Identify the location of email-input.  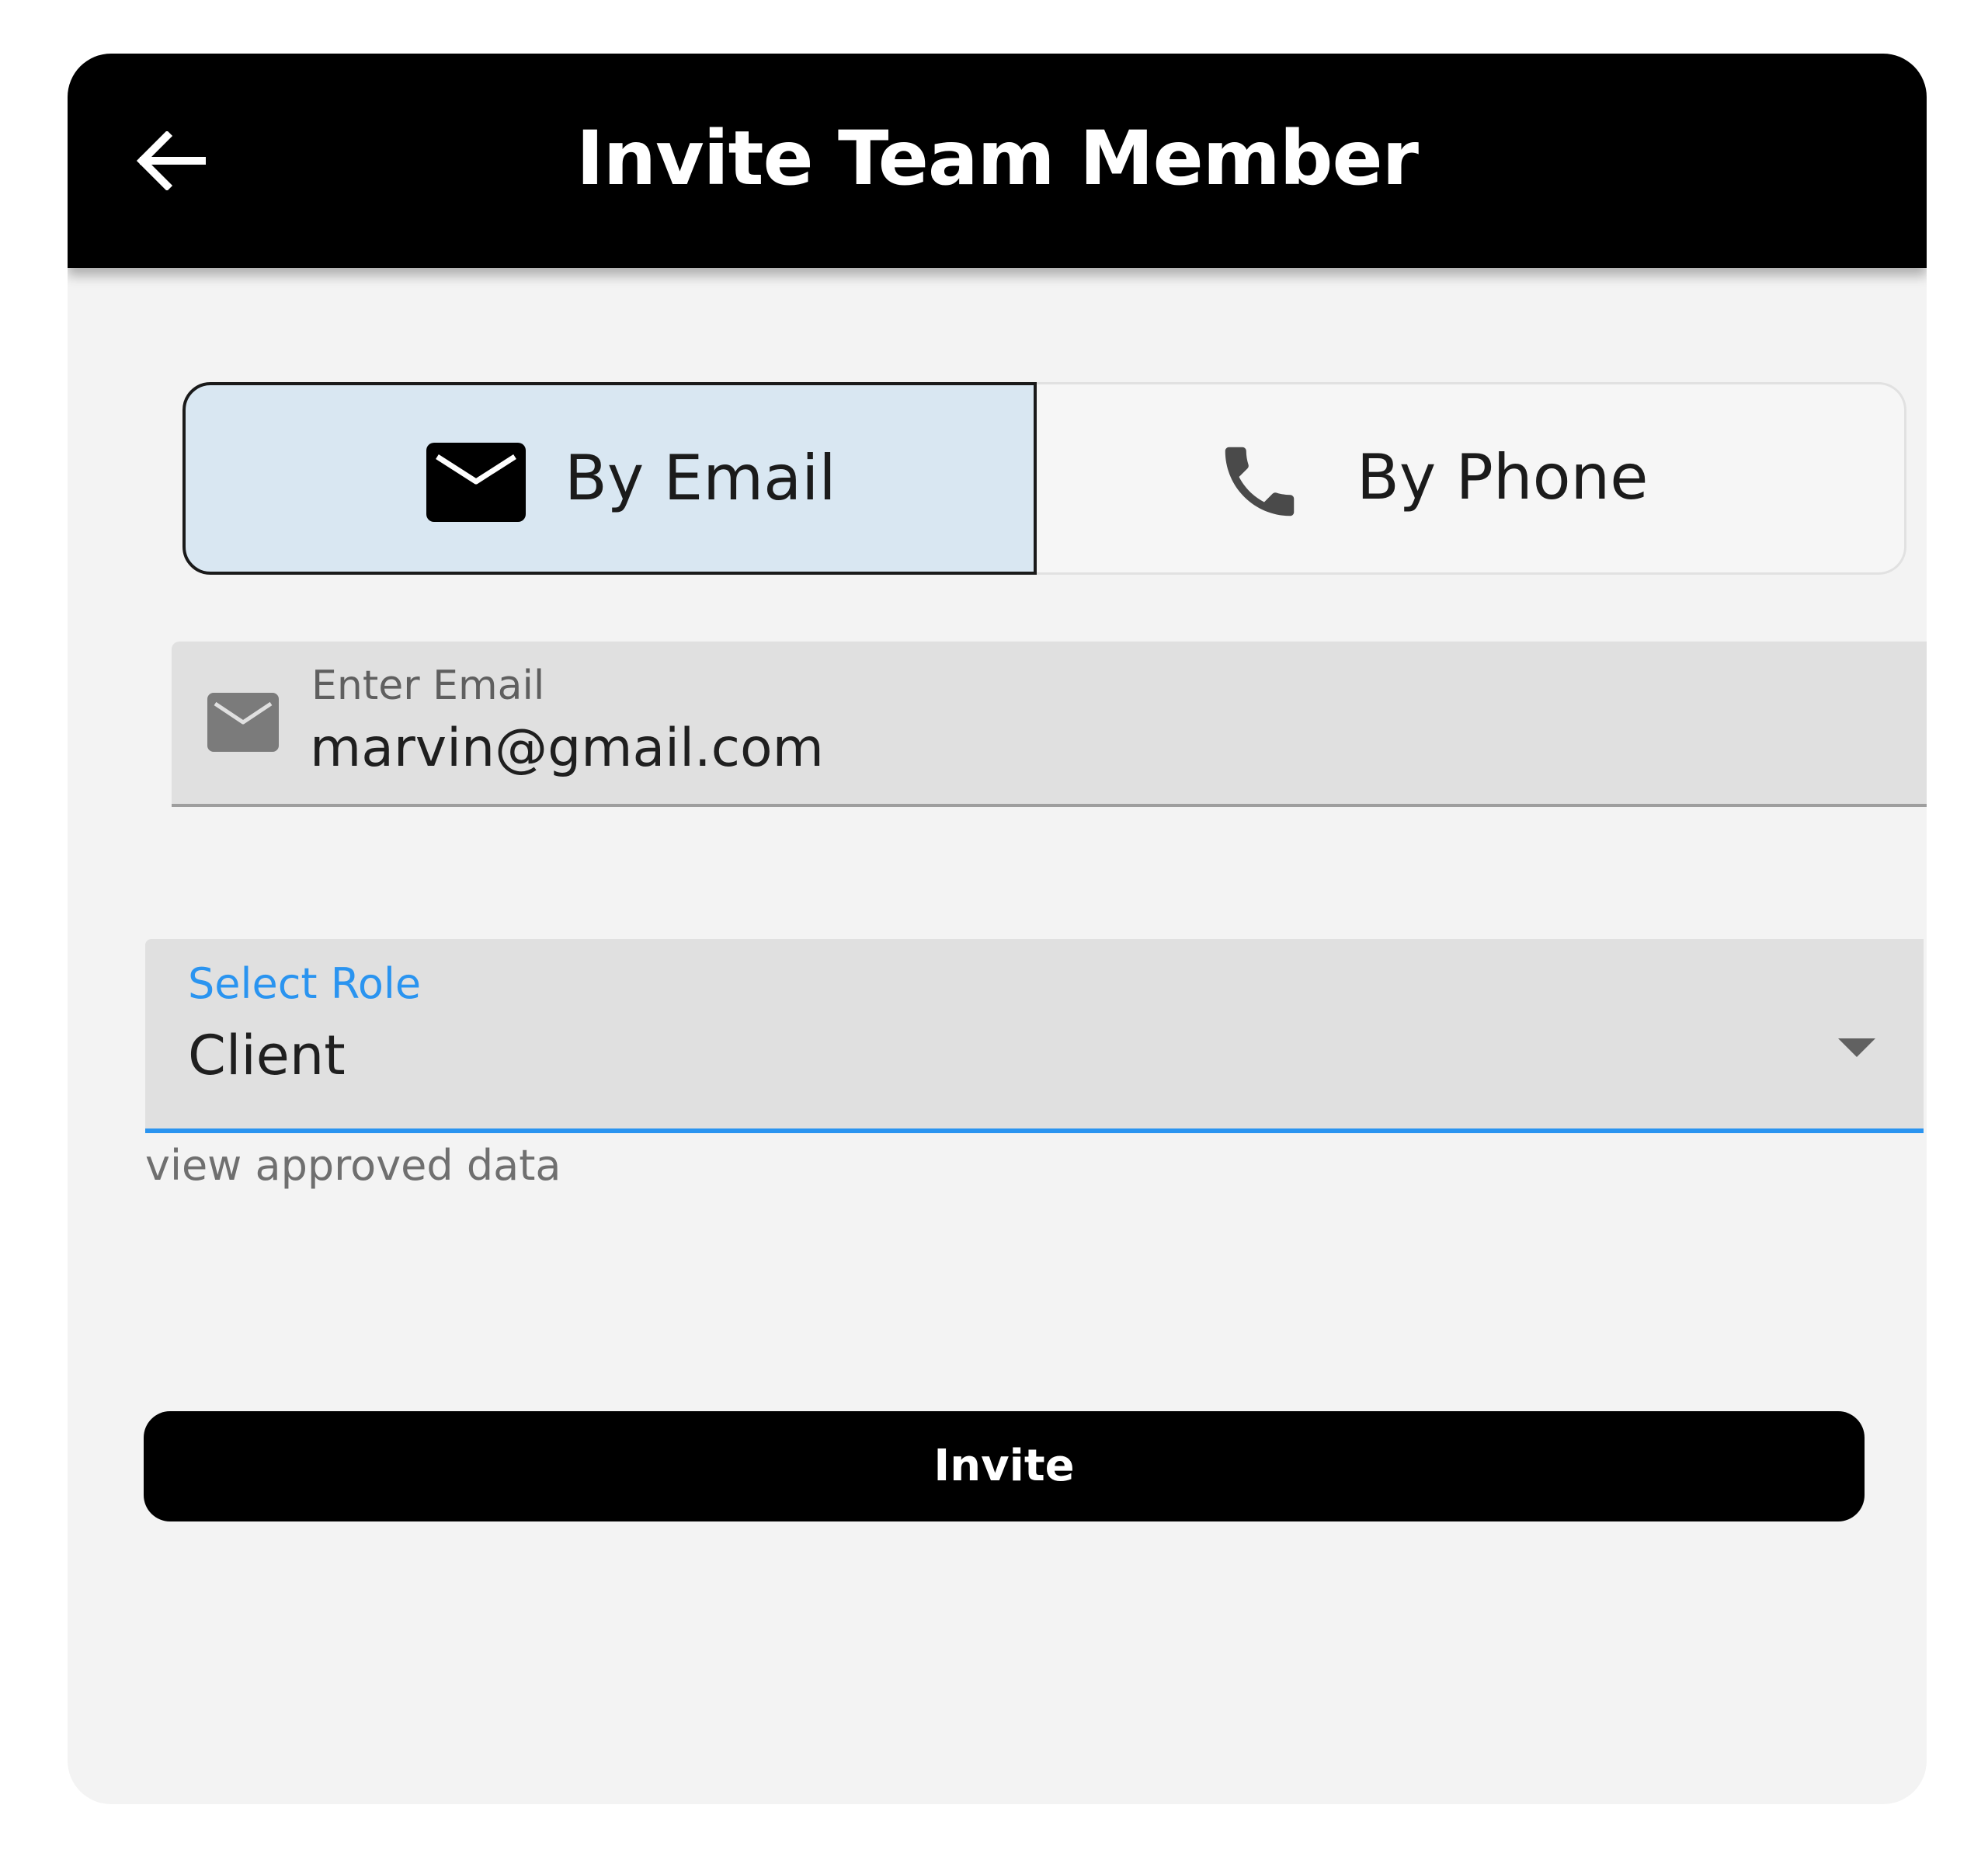
(1047, 748).